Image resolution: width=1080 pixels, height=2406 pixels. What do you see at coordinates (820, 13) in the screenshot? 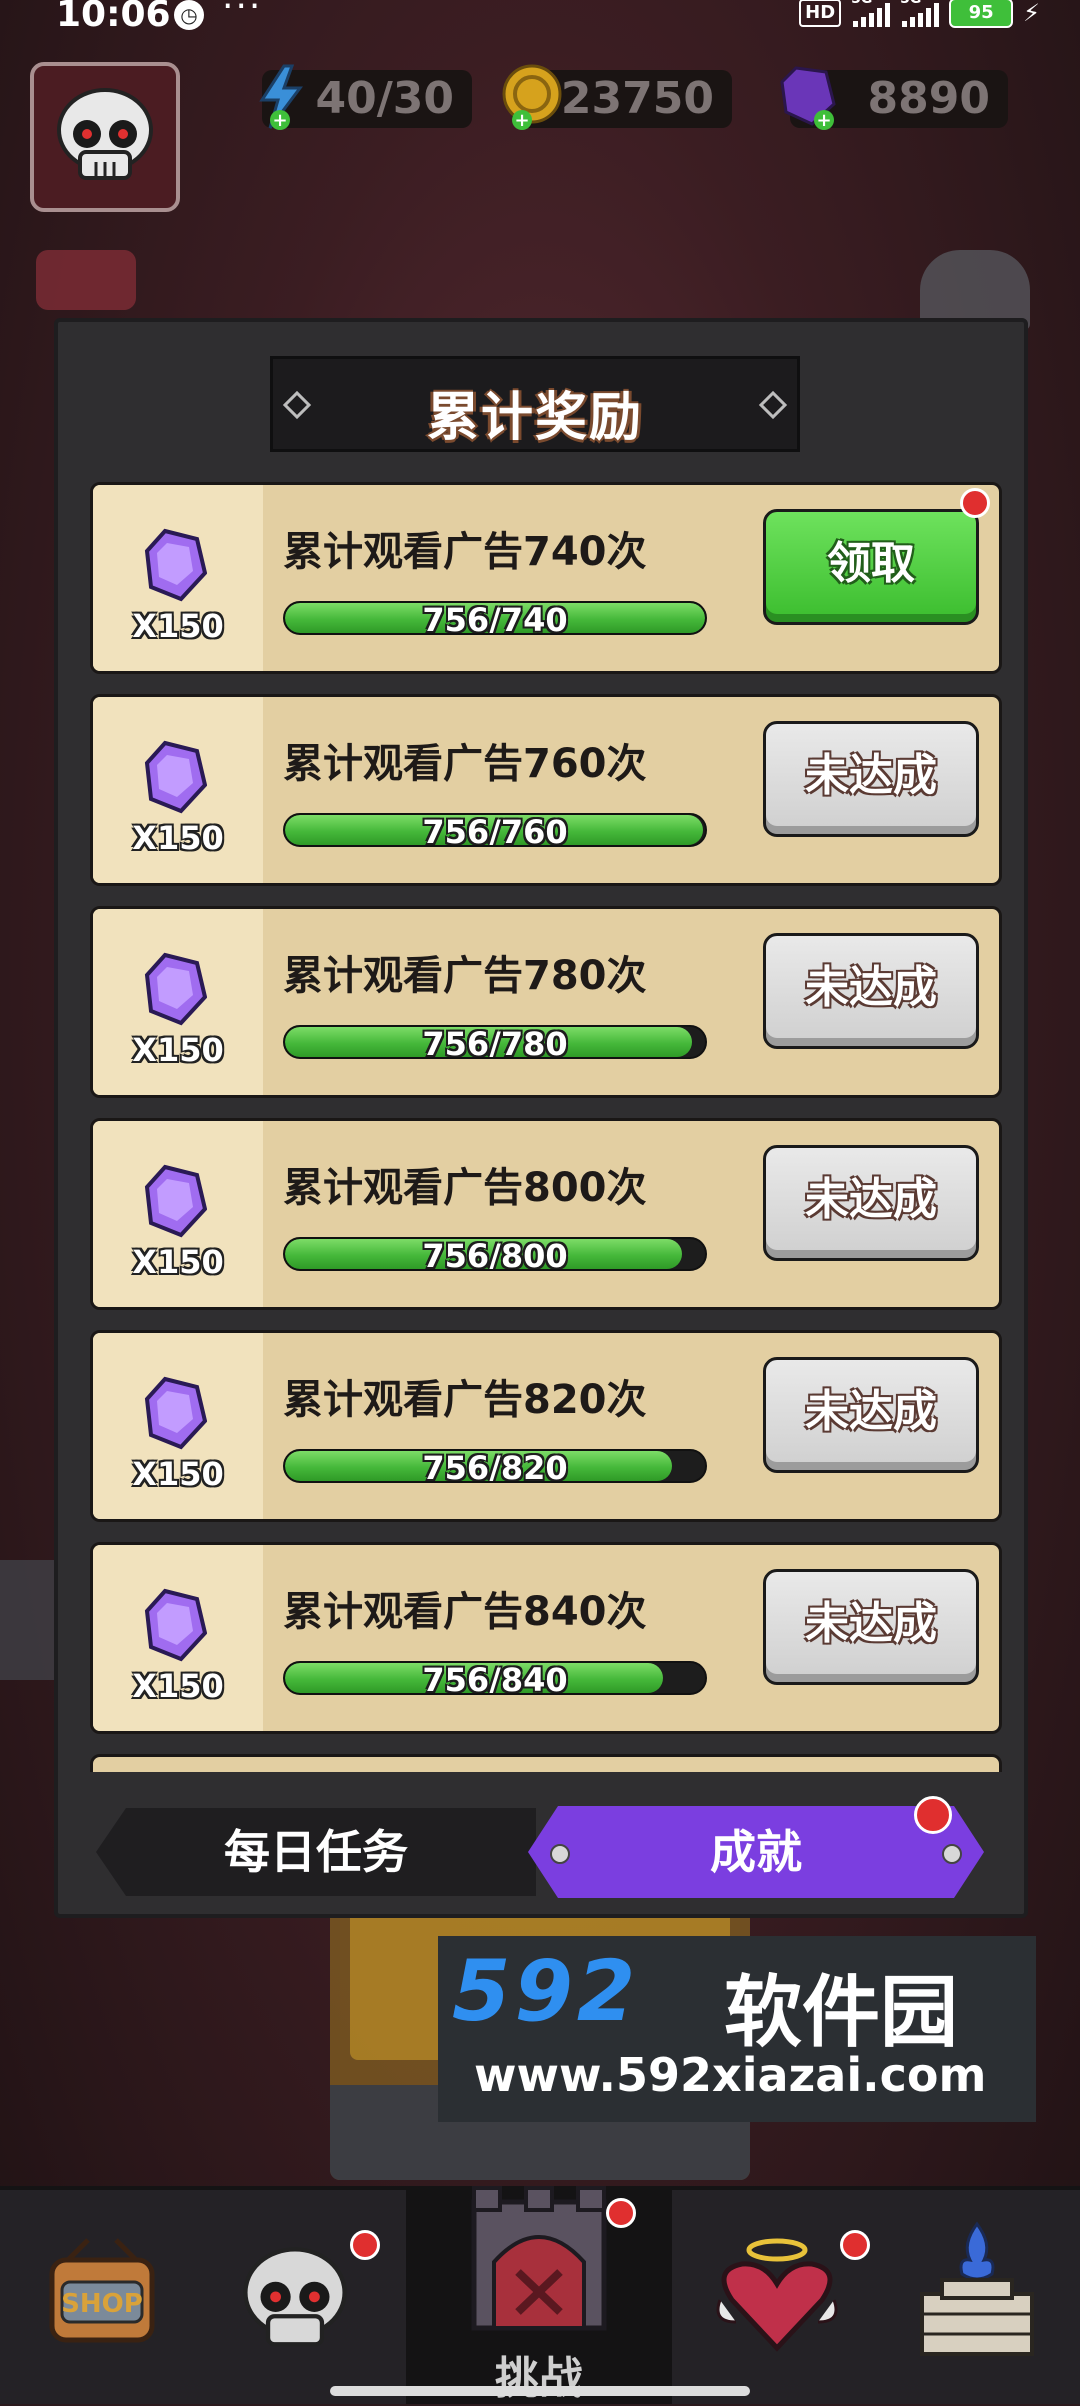
I see `hd-icon: HD` at bounding box center [820, 13].